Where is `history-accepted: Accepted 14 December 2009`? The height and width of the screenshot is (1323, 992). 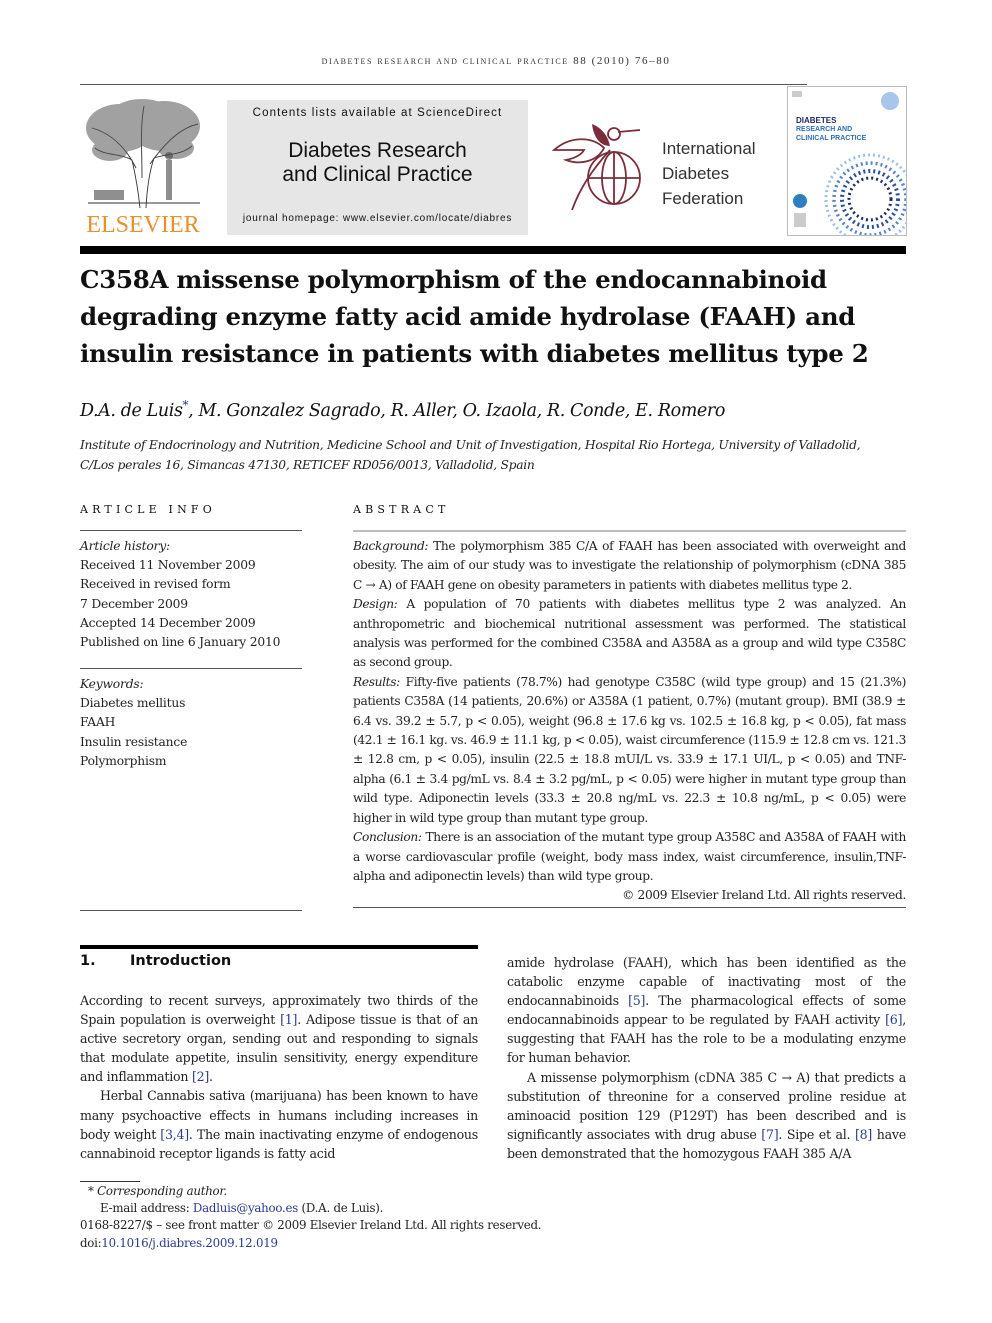
history-accepted: Accepted 14 December 2009 is located at coordinates (168, 622).